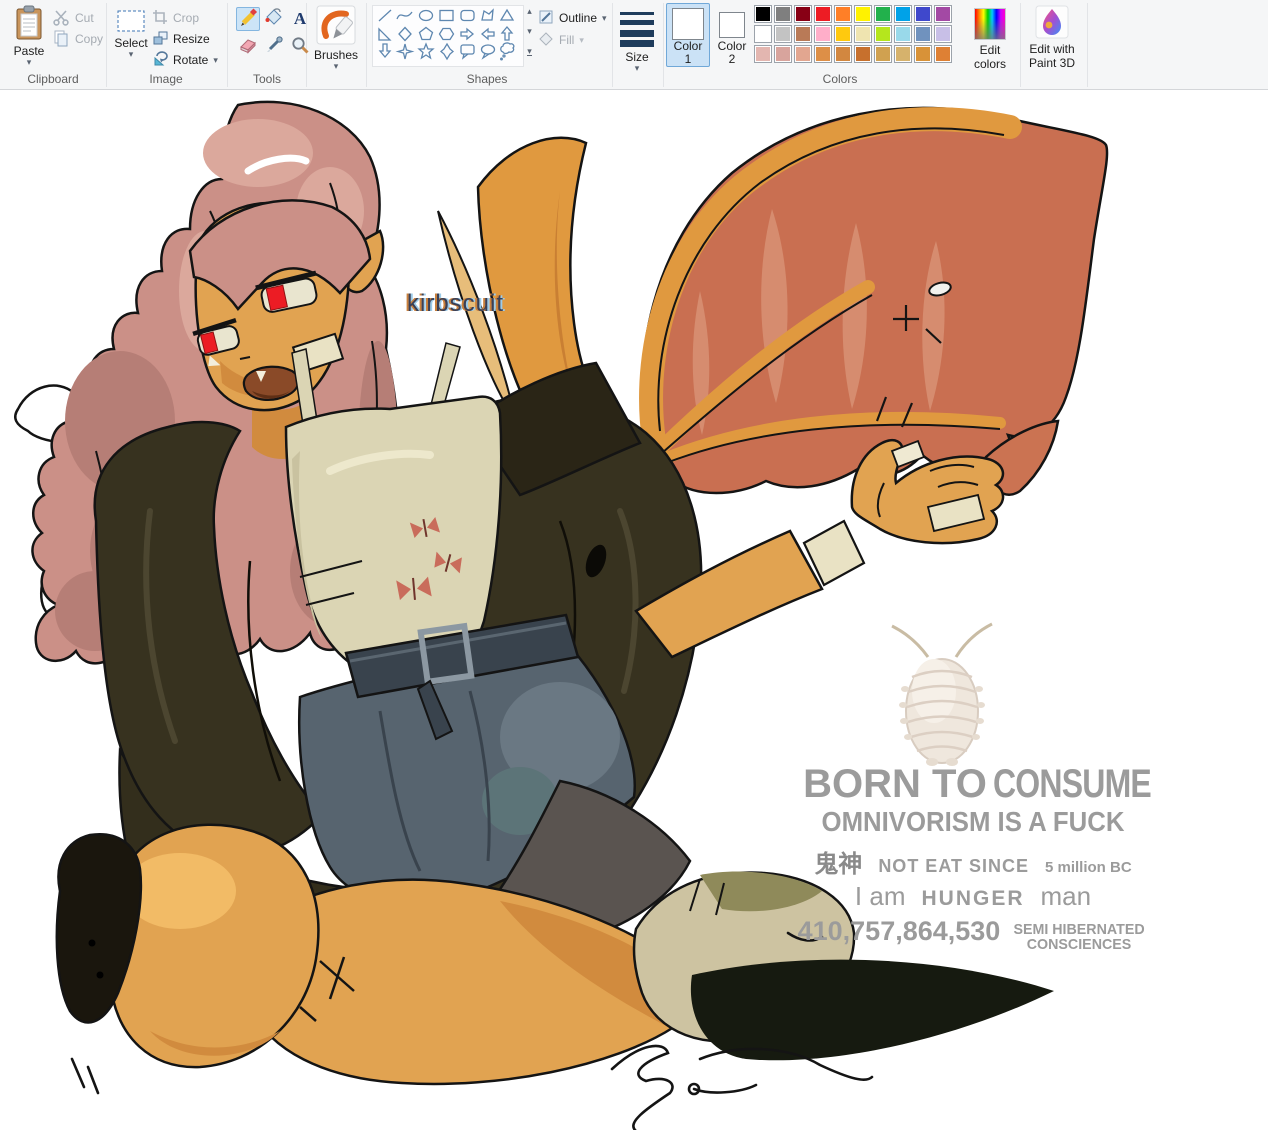 Image resolution: width=1268 pixels, height=1130 pixels. I want to click on pencil-icon, so click(248, 19).